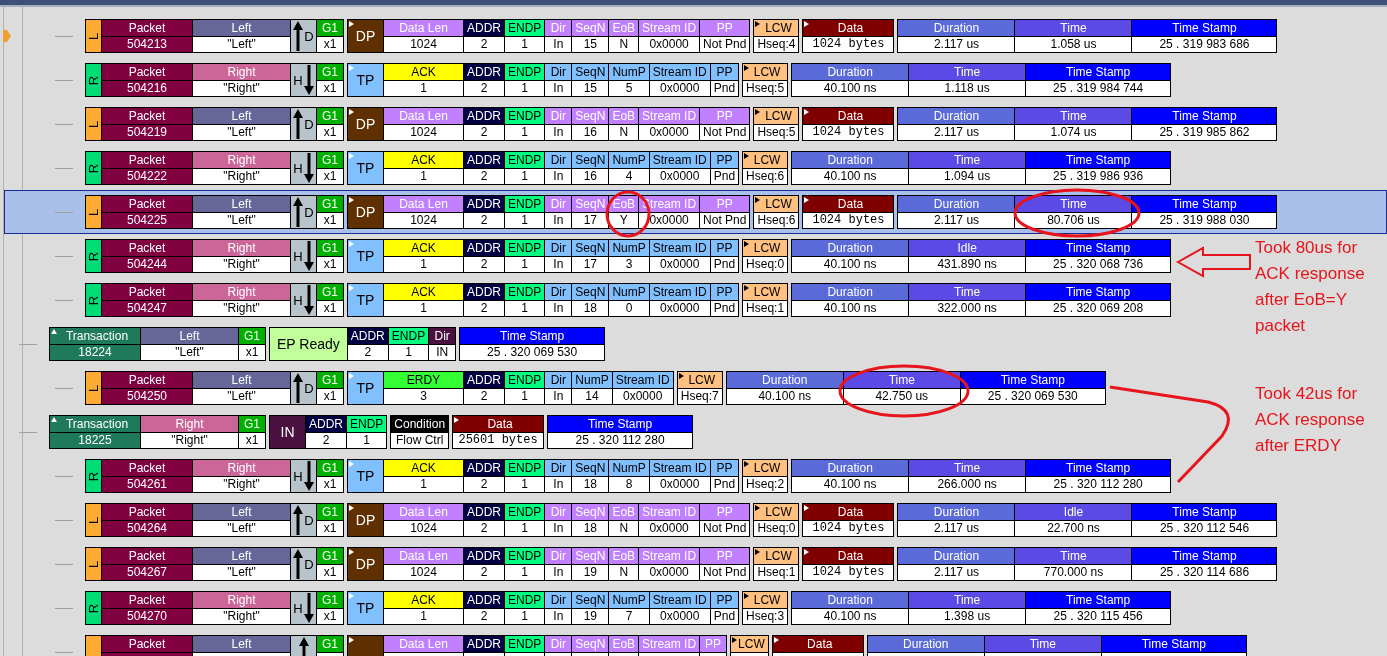 This screenshot has width=1387, height=656. Describe the element at coordinates (725, 572) in the screenshot. I see `field-value: Not Pnd` at that location.